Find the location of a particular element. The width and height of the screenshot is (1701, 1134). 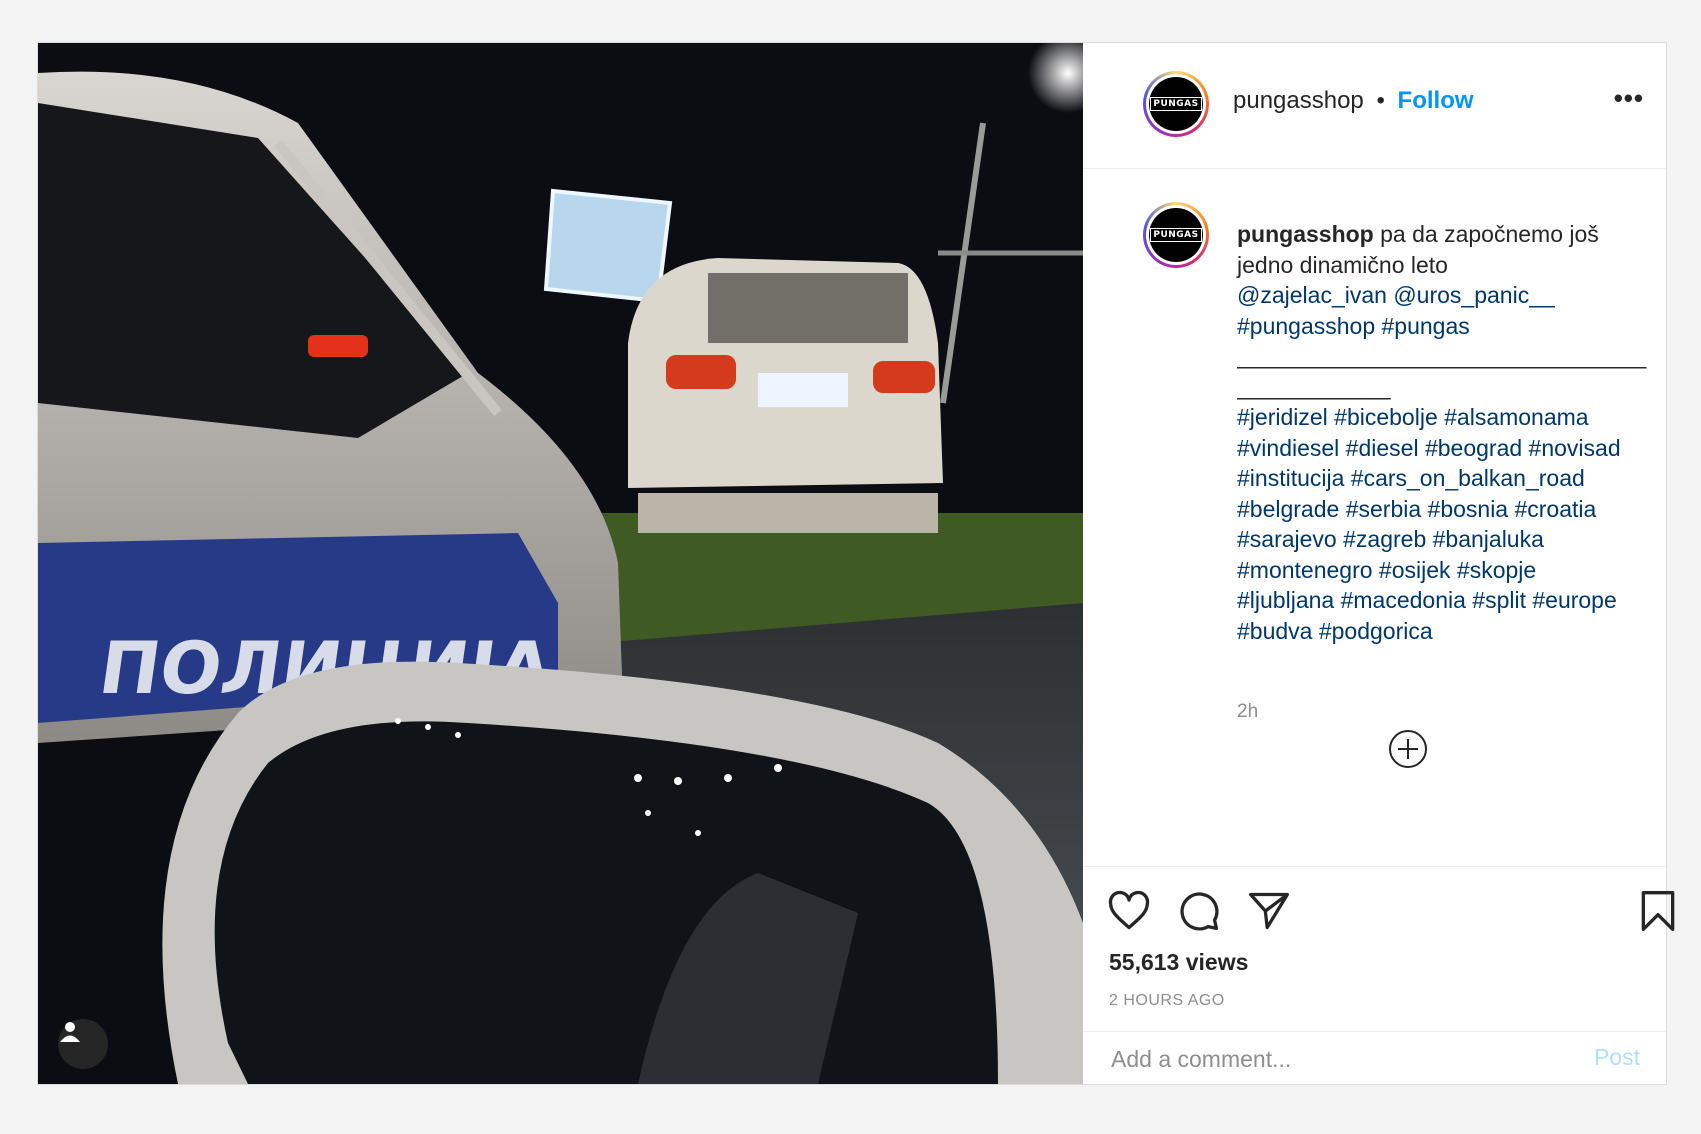

follow-button: Follow is located at coordinates (1436, 100).